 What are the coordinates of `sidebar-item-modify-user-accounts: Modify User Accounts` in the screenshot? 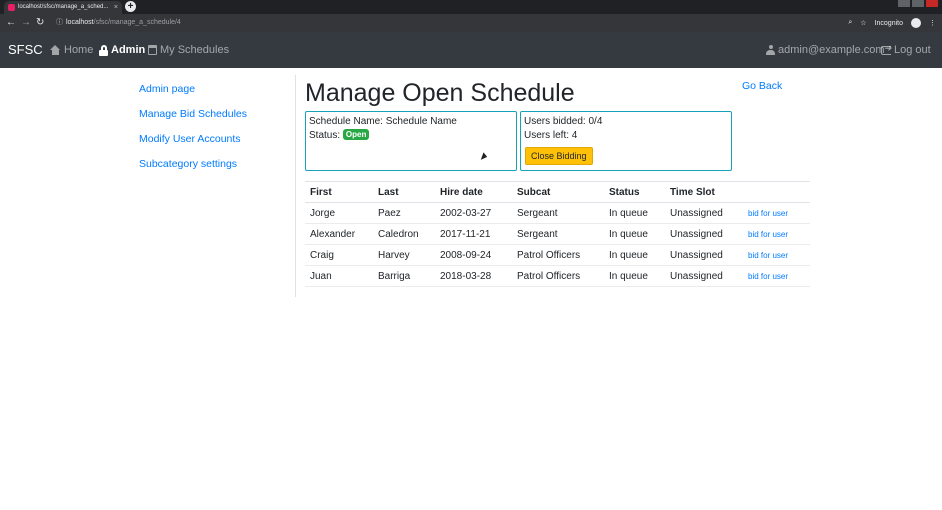 It's located at (193, 139).